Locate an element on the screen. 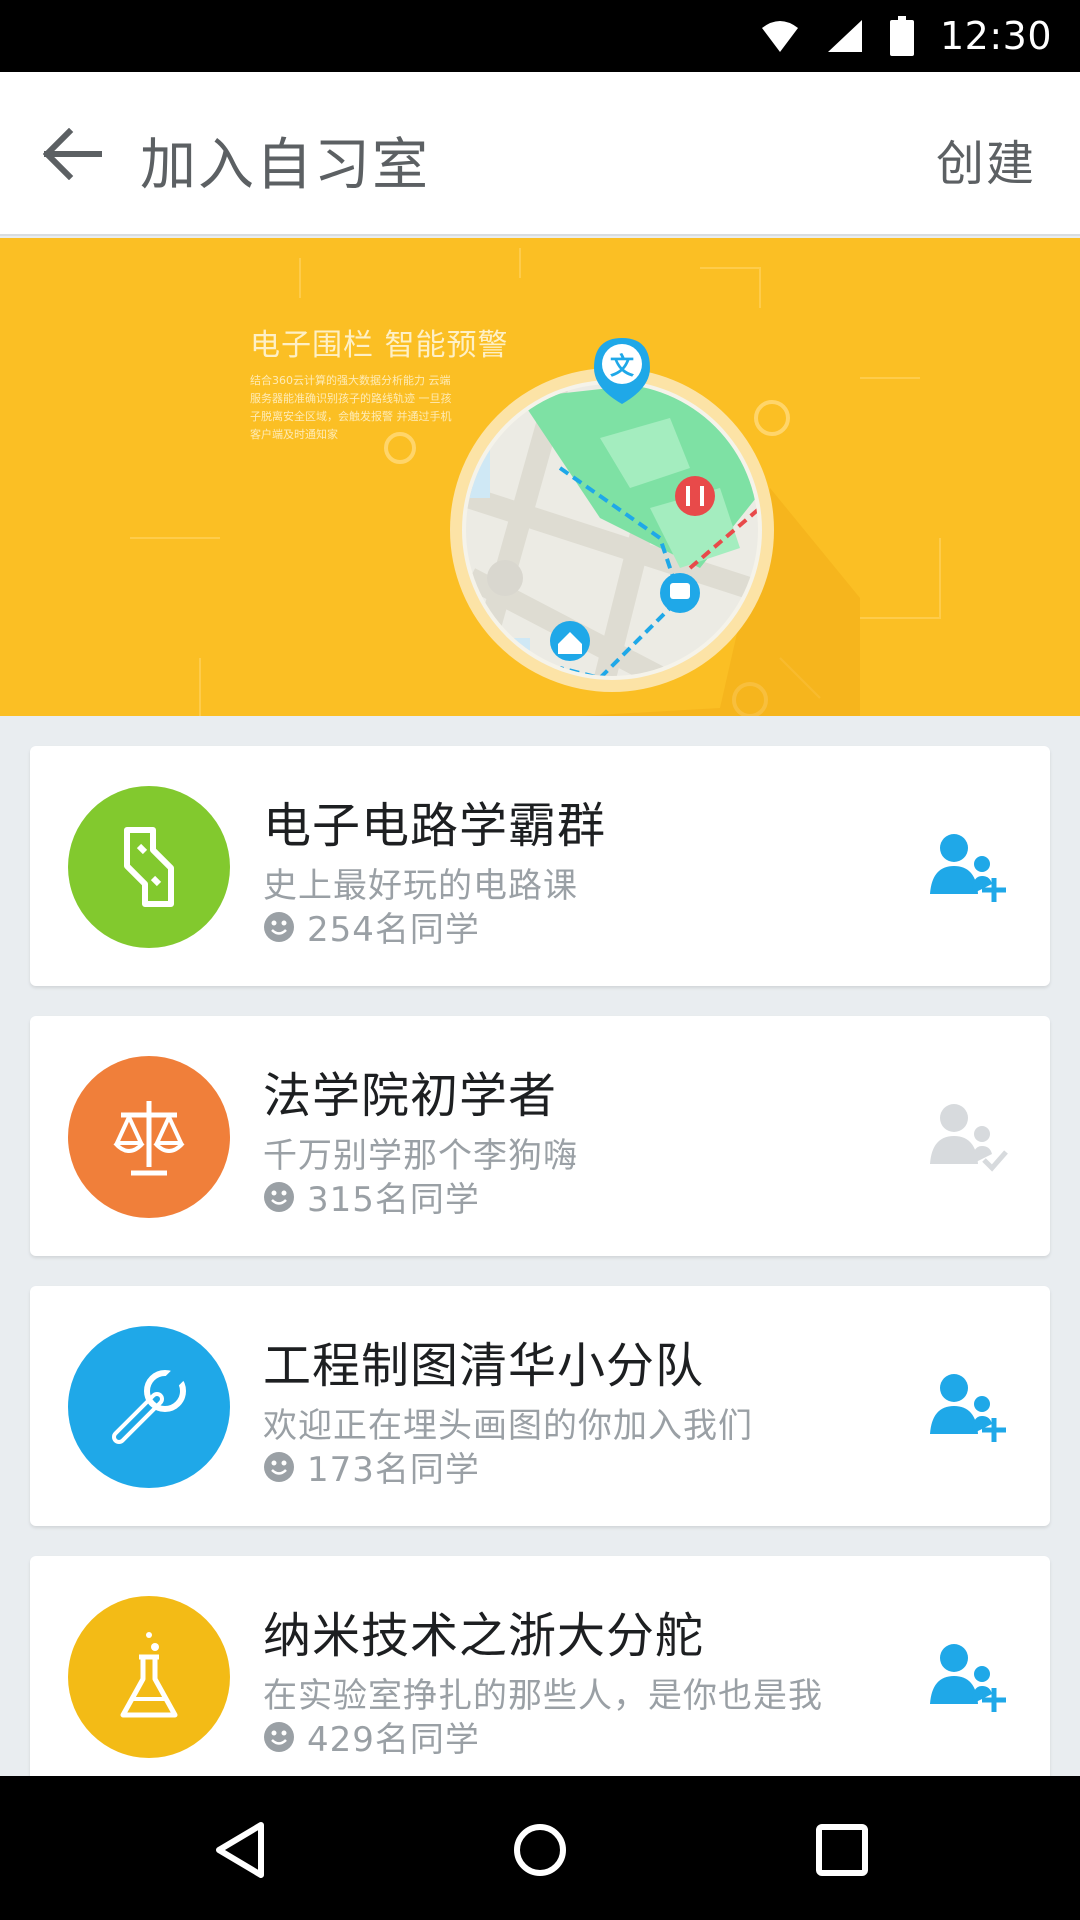 This screenshot has width=1080, height=1920. svg-text: 文 is located at coordinates (622, 366).